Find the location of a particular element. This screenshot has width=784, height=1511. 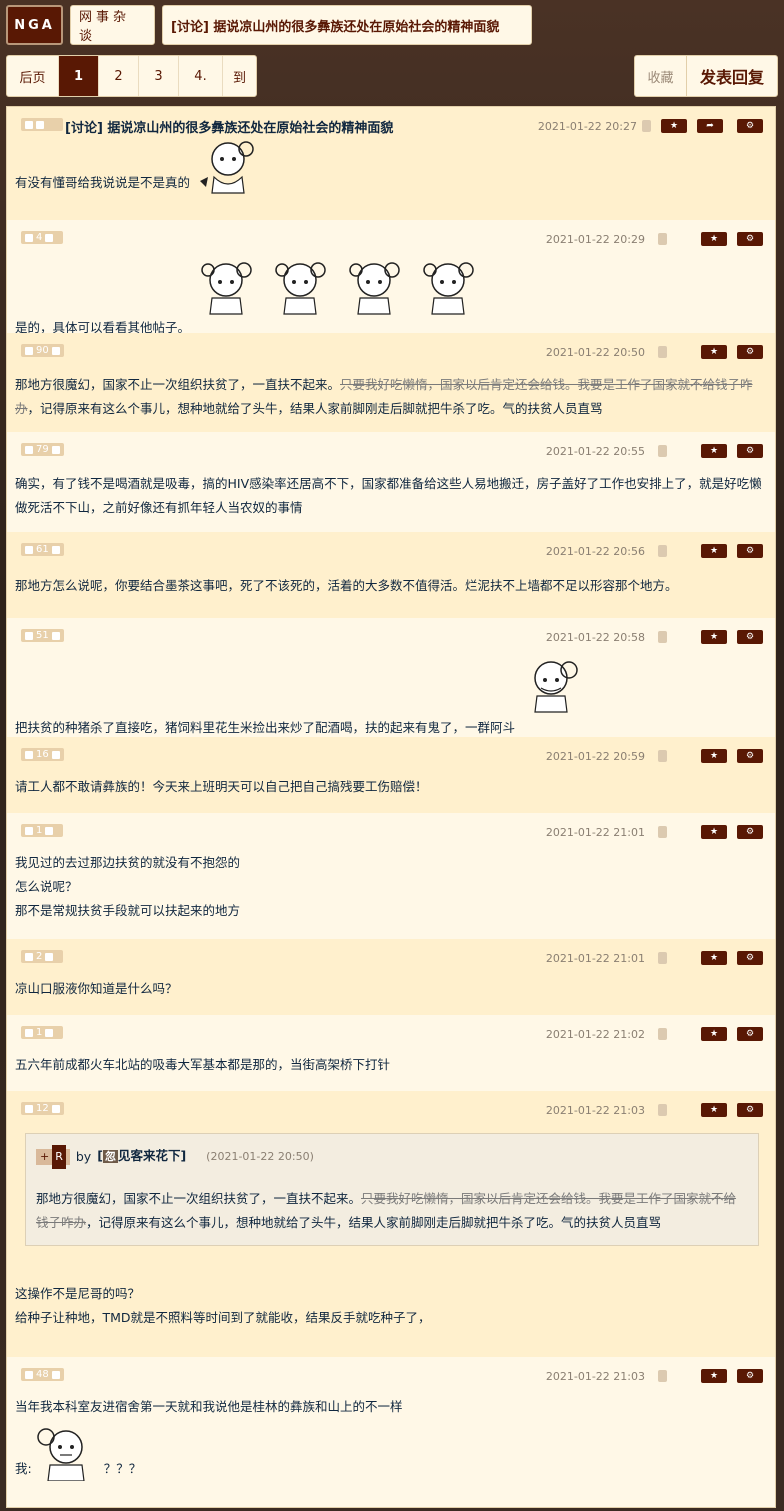

post-date: 2021-01-22 20:59 is located at coordinates (595, 756).